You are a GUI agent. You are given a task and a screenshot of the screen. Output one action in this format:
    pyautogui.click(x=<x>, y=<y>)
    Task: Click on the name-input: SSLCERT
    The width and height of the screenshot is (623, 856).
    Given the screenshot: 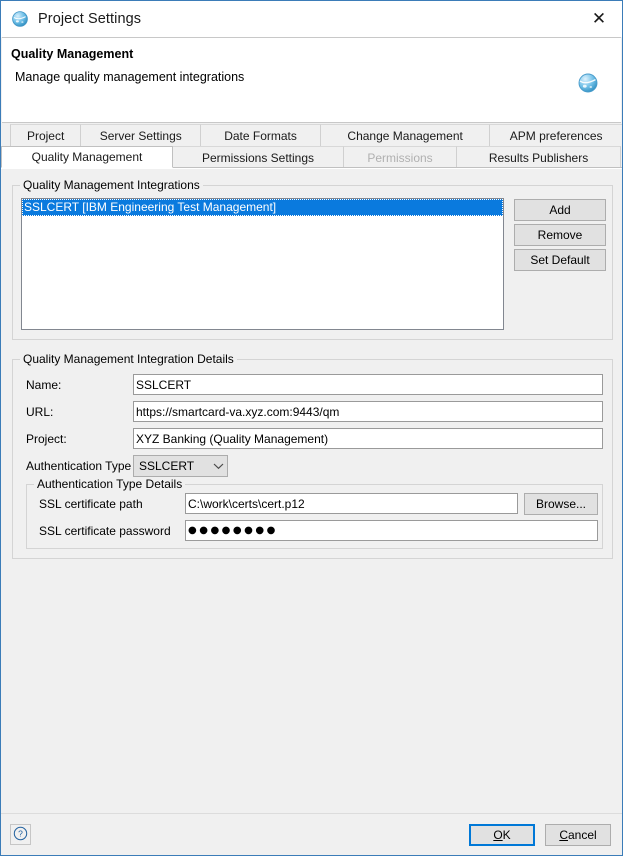 What is the action you would take?
    pyautogui.click(x=368, y=384)
    